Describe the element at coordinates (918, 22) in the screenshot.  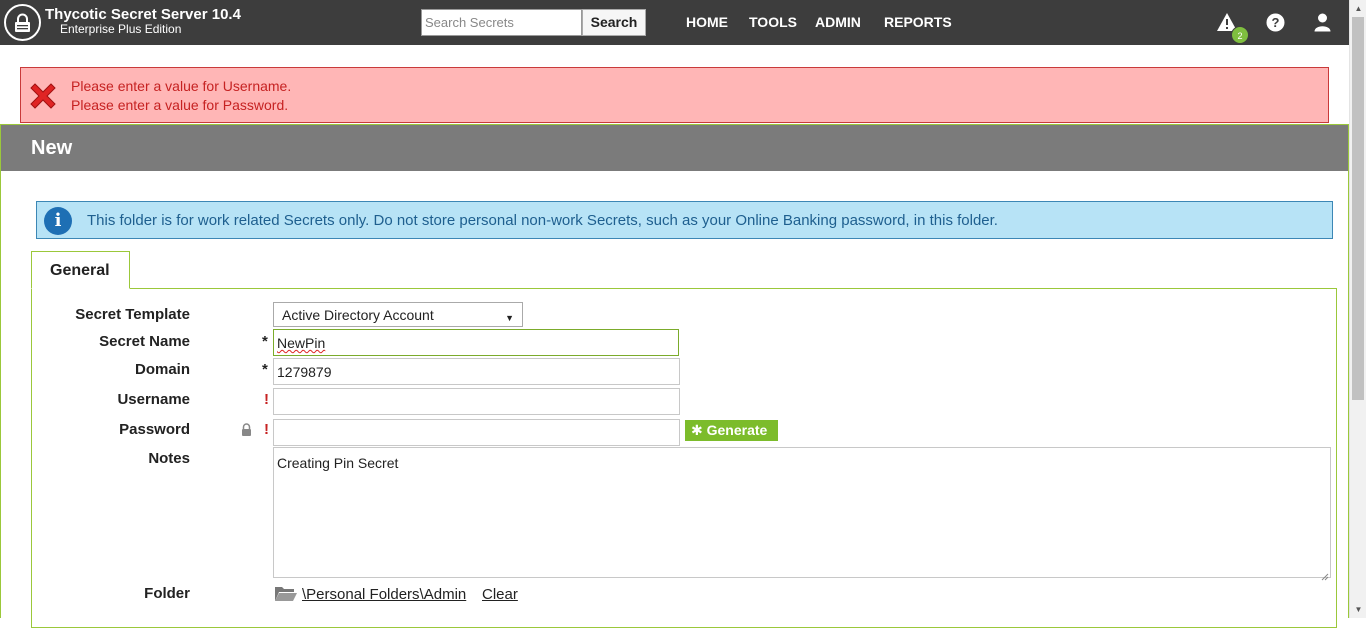
I see `nav-reports: REPORTS` at that location.